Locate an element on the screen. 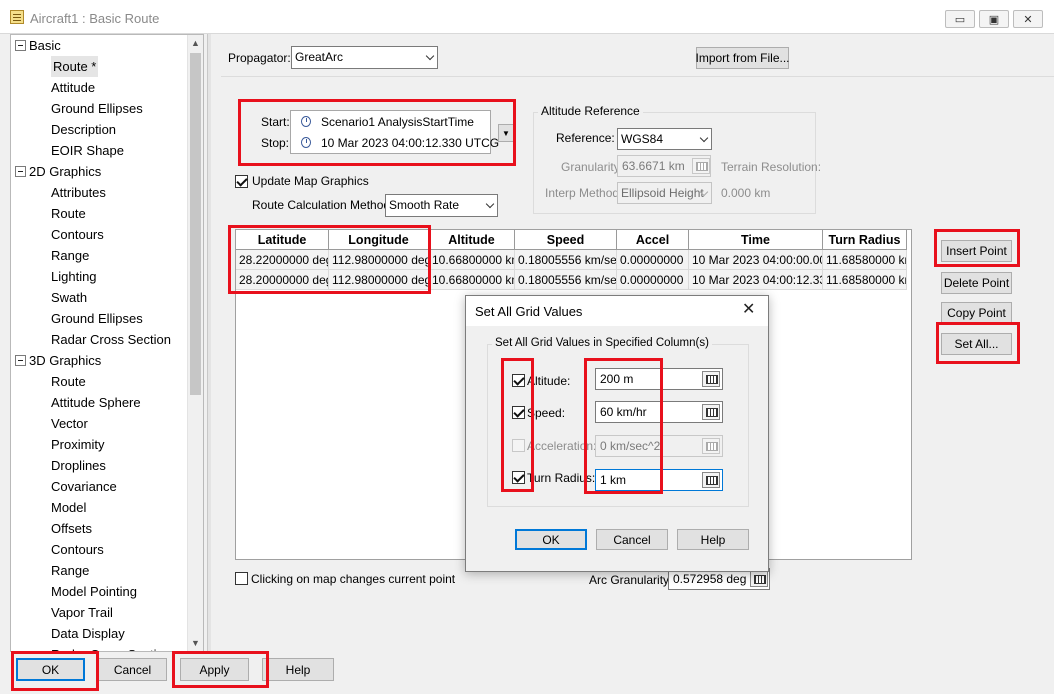 The image size is (1054, 694). tree-group: Basic is located at coordinates (38, 45).